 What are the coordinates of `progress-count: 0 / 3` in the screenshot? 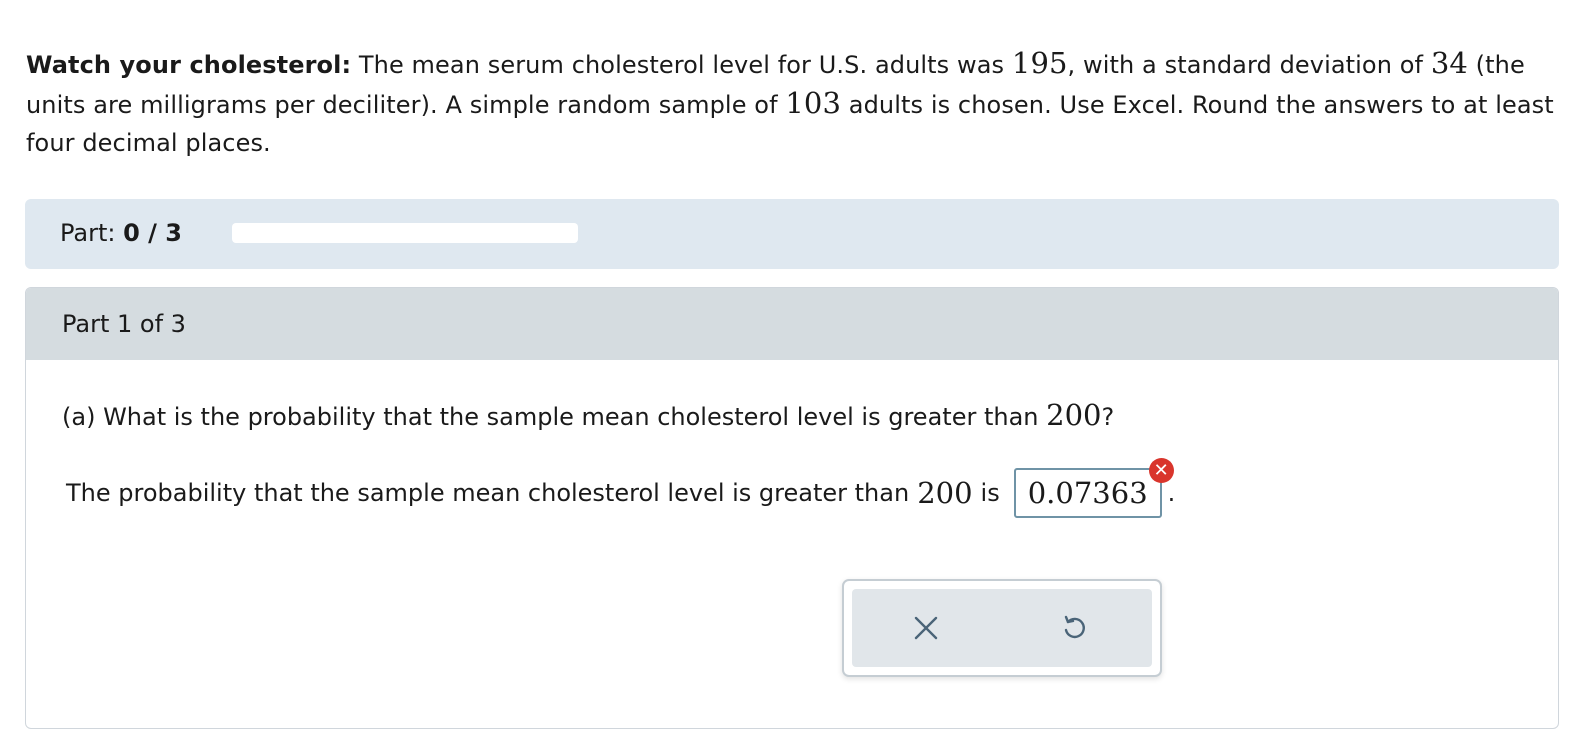 It's located at (152, 233).